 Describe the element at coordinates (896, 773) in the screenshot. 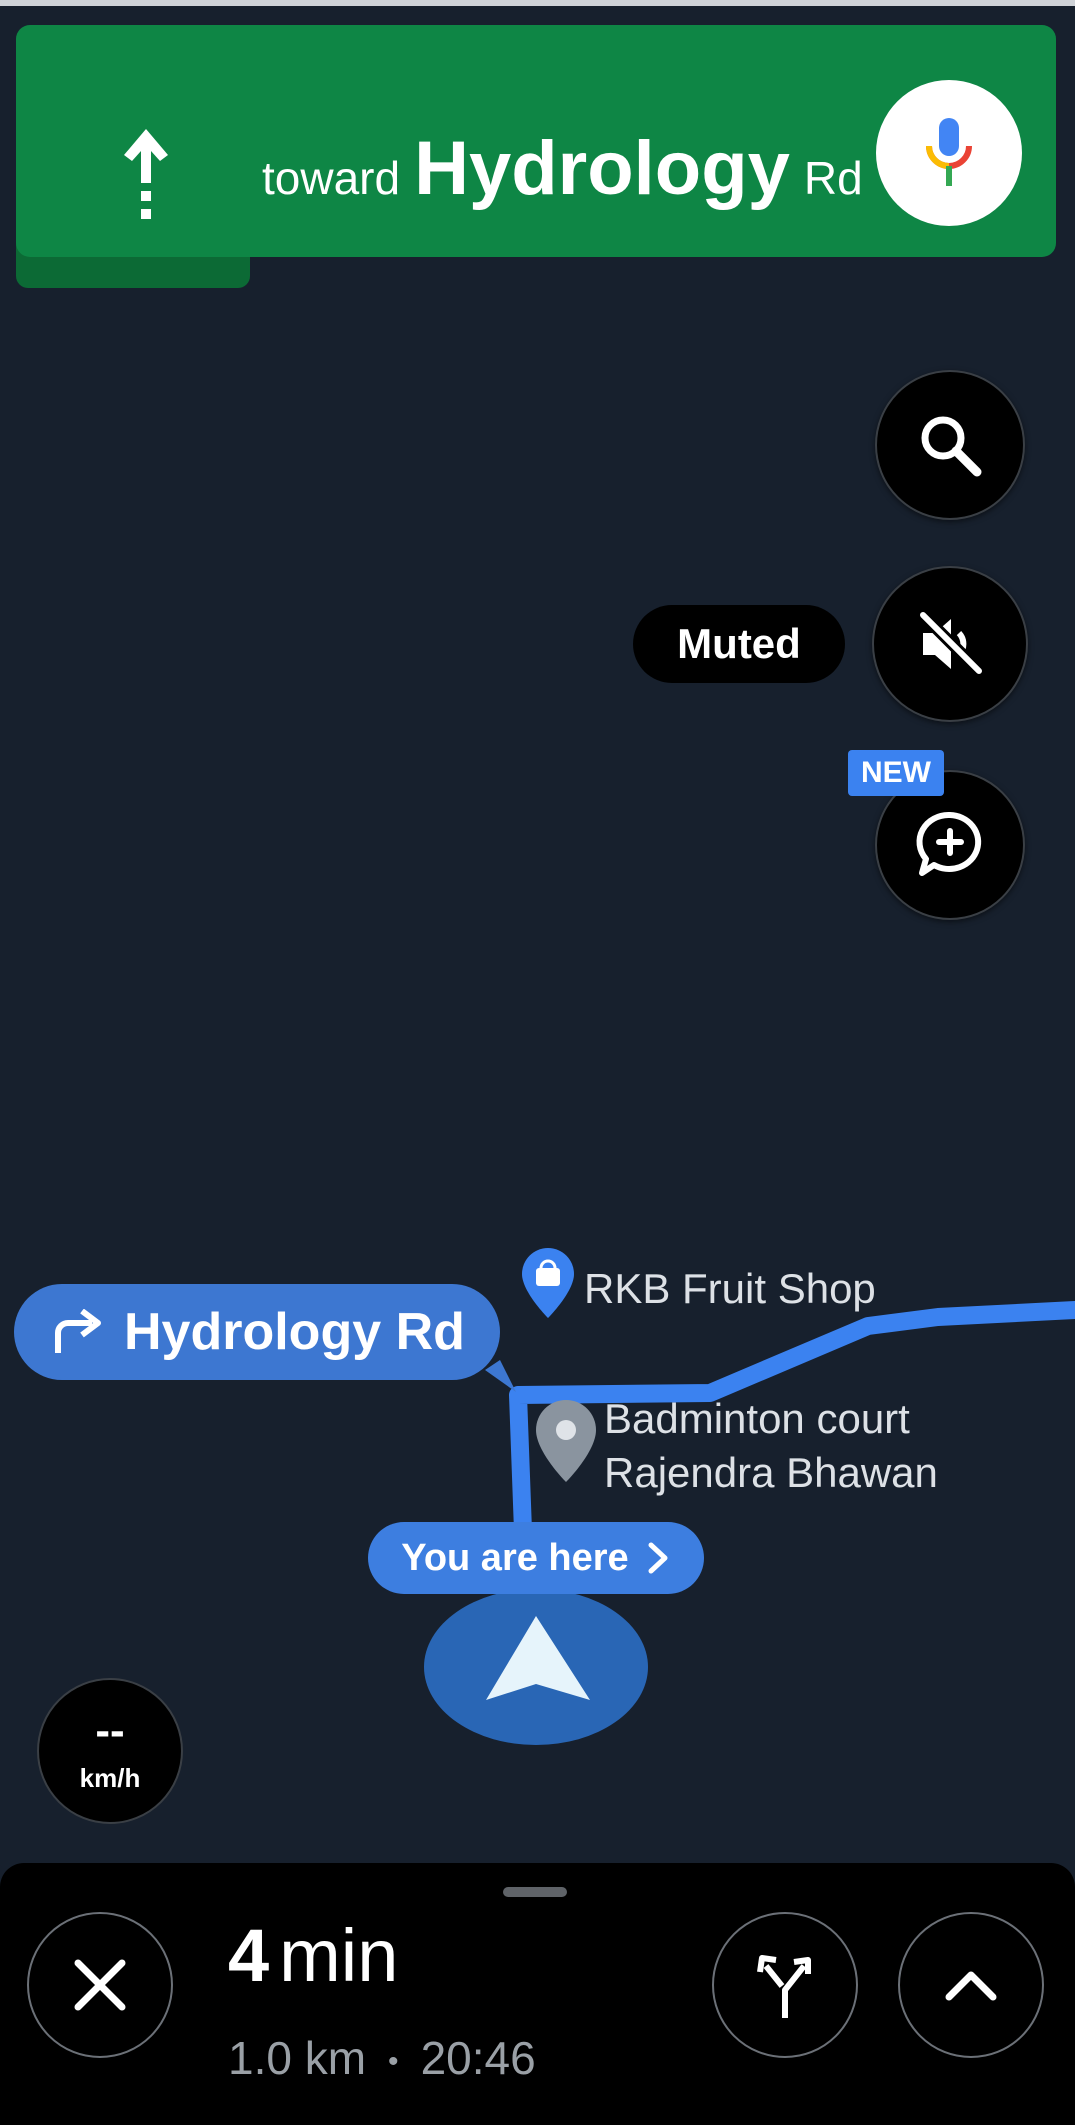

I see `new-badge: NEW` at that location.